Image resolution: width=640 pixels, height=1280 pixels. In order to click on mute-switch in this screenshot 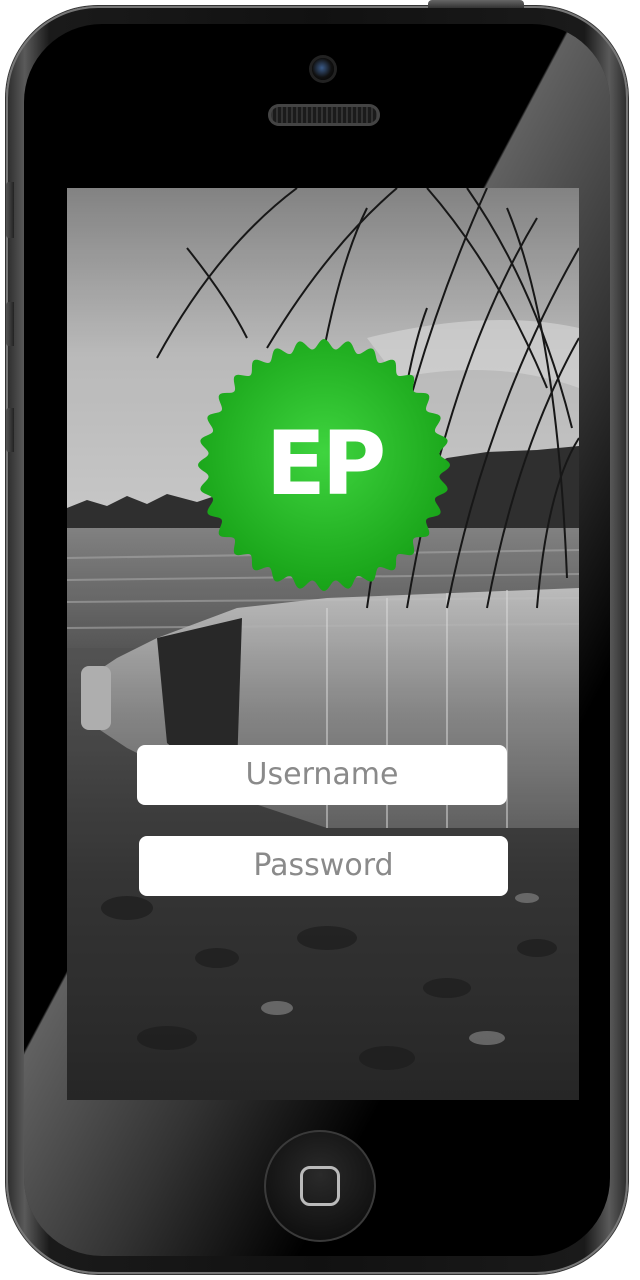, I will do `click(10, 210)`.